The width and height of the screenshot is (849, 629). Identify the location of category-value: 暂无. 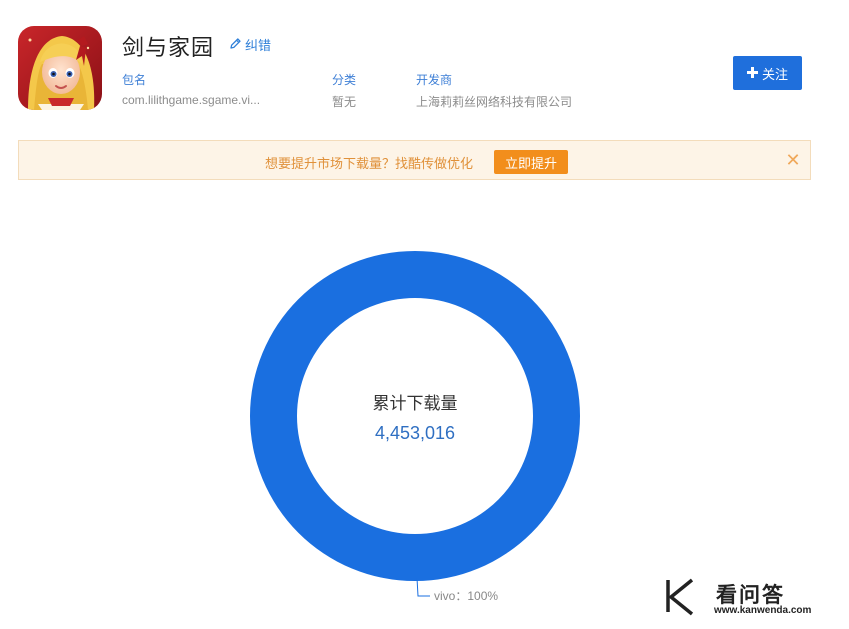
(344, 102).